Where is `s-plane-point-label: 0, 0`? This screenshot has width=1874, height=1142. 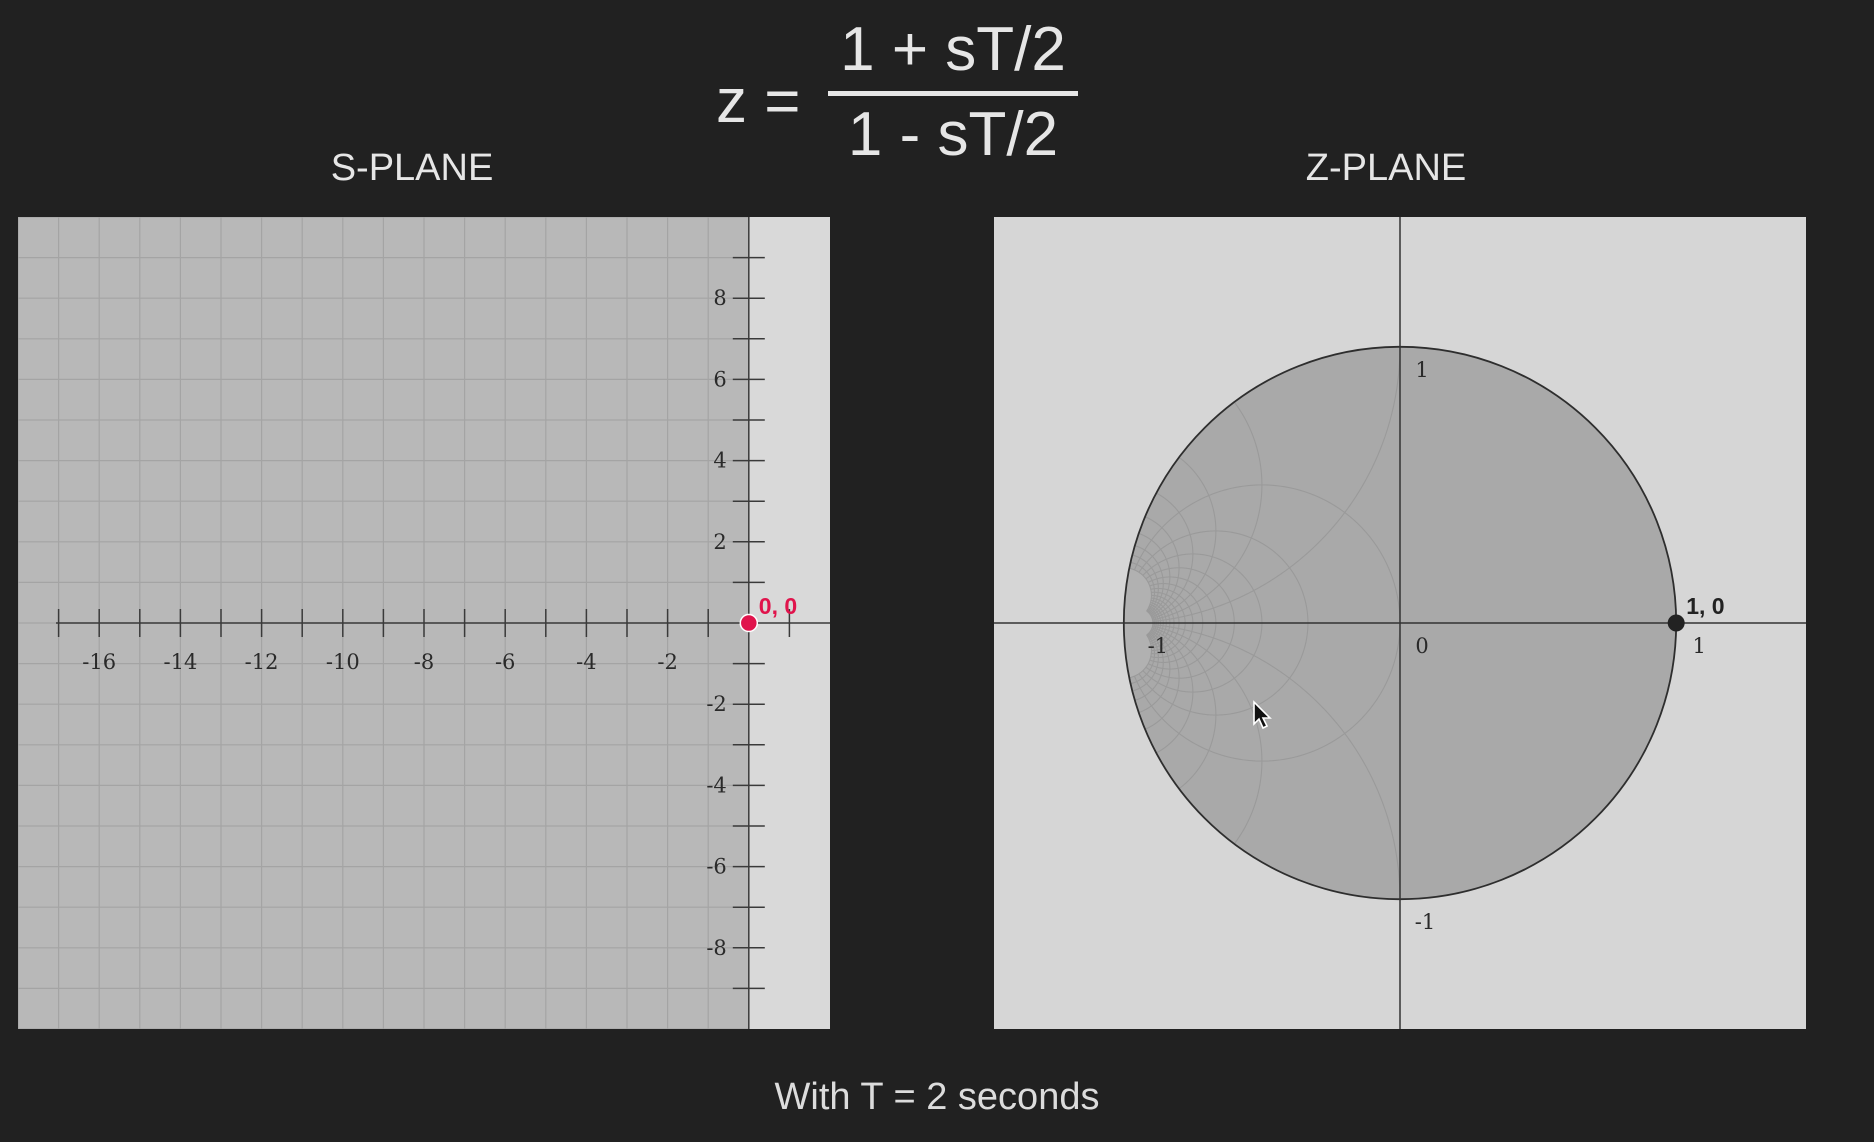
s-plane-point-label: 0, 0 is located at coordinates (778, 606).